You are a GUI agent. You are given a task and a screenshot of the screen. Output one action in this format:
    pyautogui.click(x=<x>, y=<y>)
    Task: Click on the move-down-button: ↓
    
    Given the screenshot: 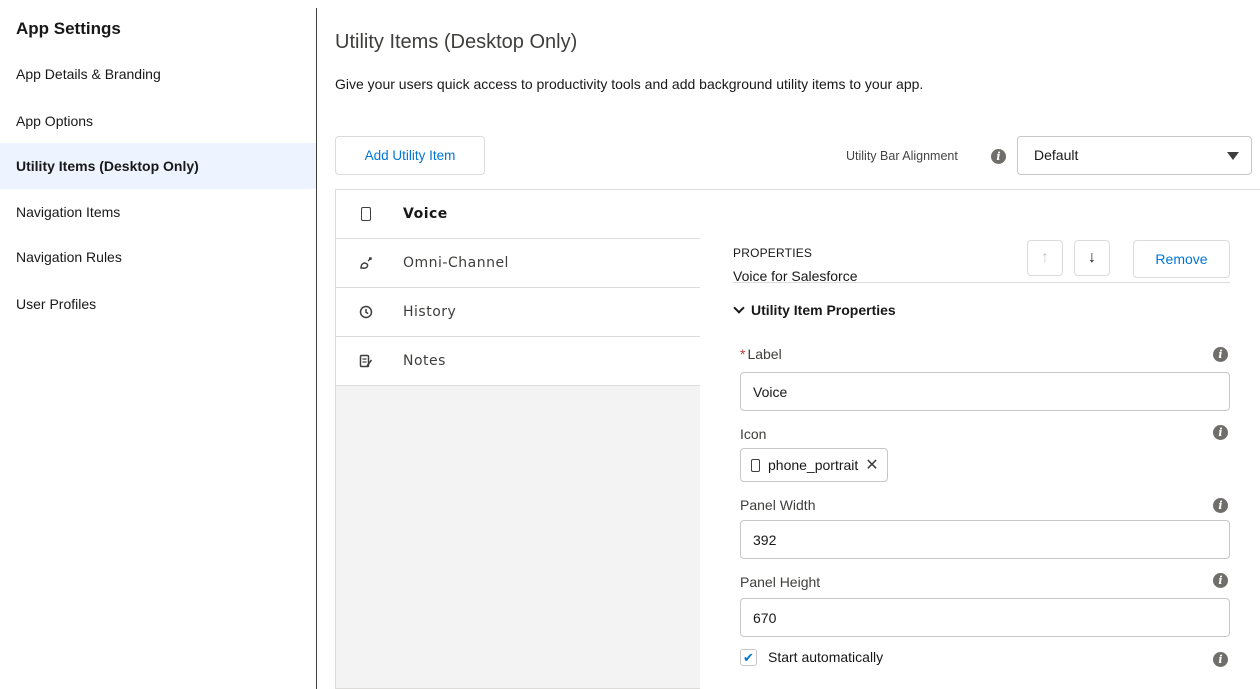 What is the action you would take?
    pyautogui.click(x=1092, y=258)
    